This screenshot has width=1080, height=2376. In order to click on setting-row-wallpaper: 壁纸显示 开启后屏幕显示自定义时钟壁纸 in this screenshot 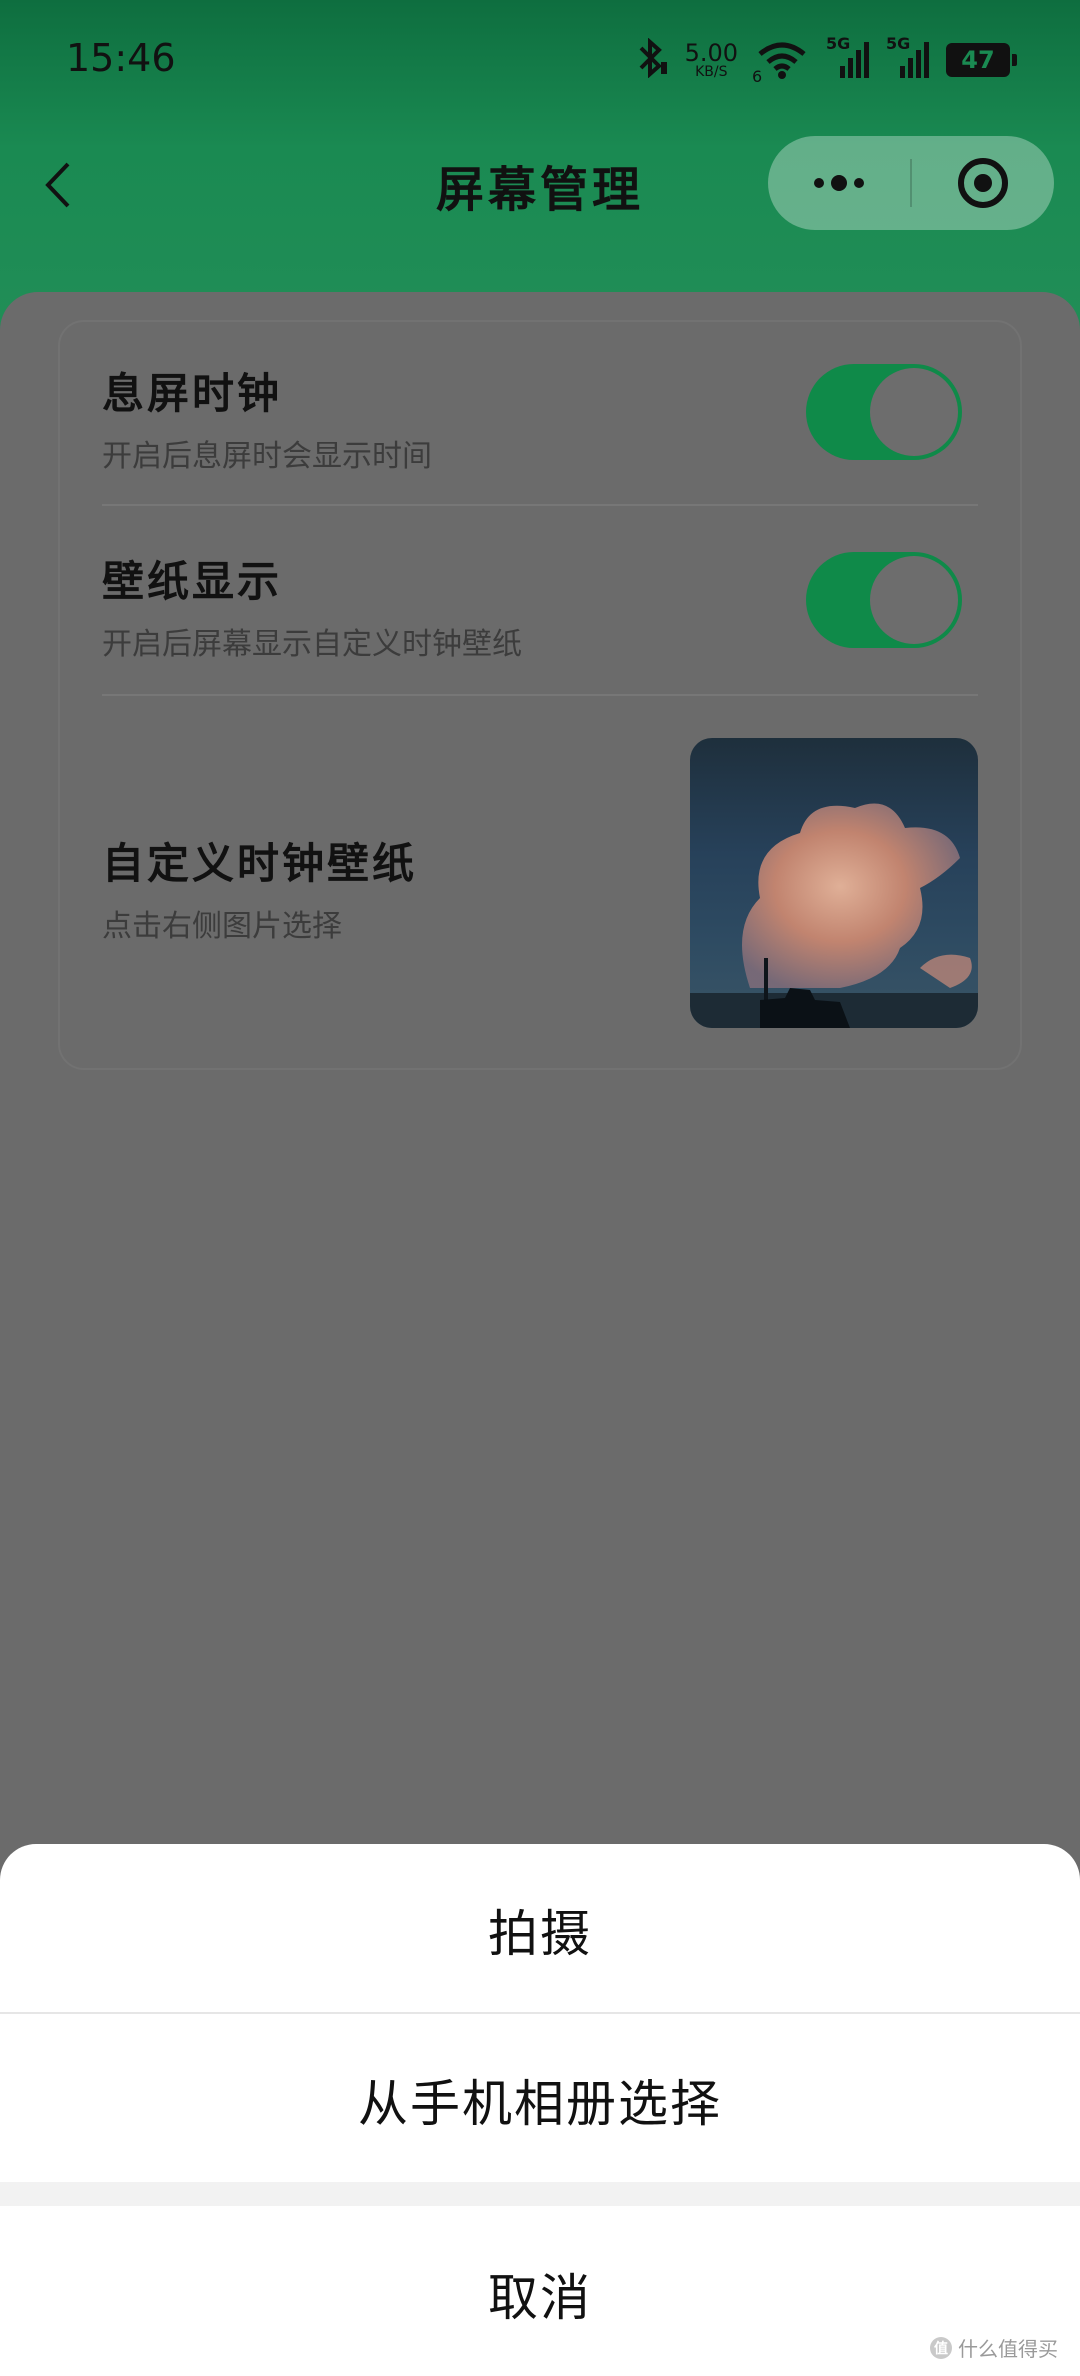, I will do `click(312, 605)`.